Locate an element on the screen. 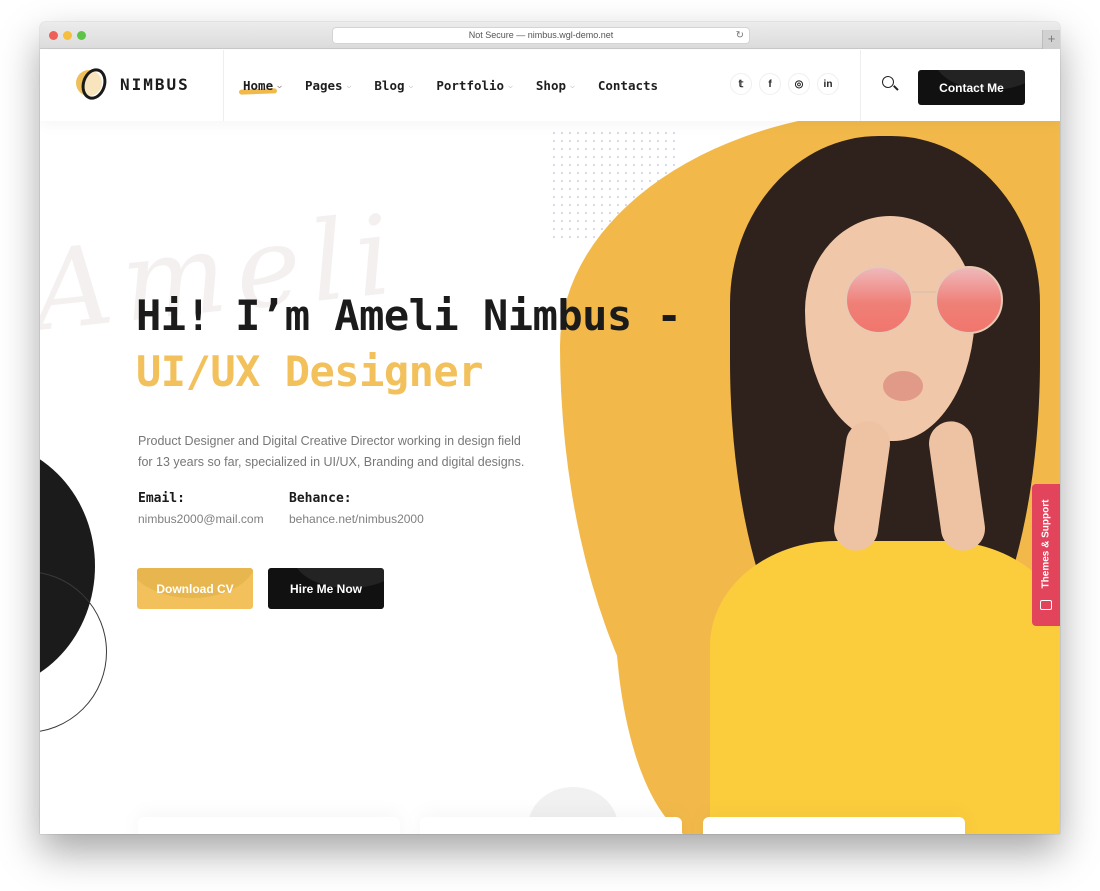 Image resolution: width=1100 pixels, height=891 pixels. contact-me-label: Contact Me is located at coordinates (971, 87).